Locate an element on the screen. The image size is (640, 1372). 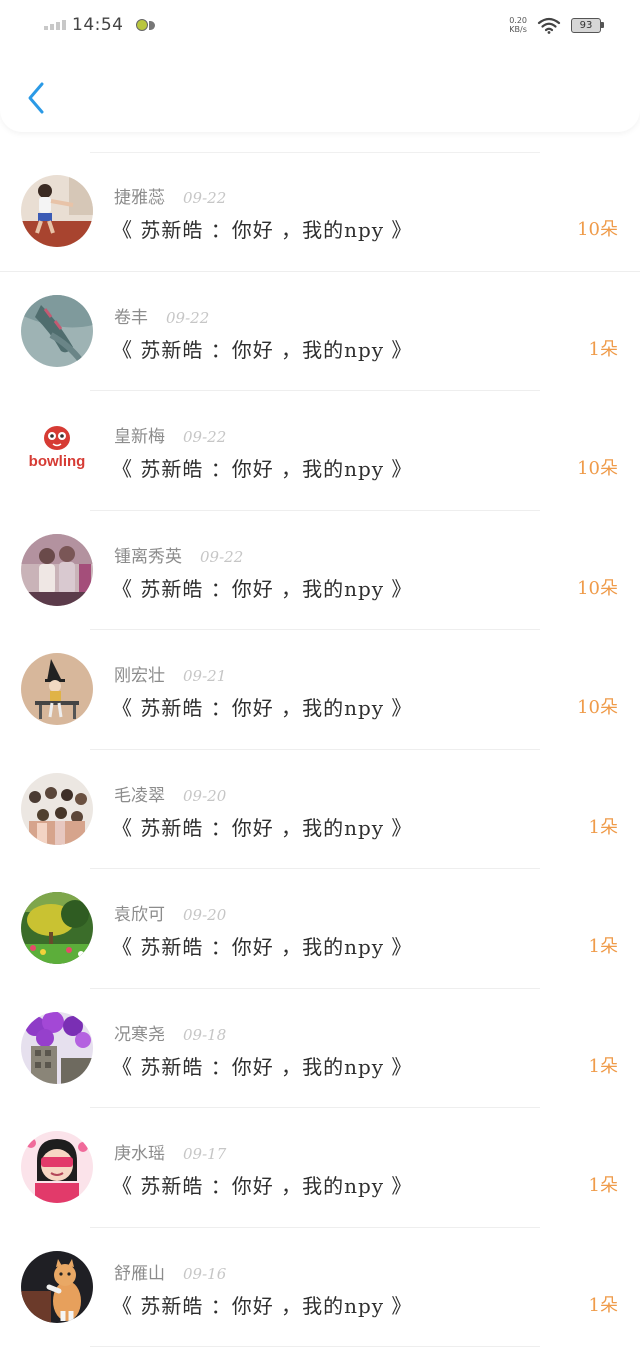
list-item: 舒雁山 09-16 《 苏新皓 ：你好 ，我的npy 》 1朵 is located at coordinates (320, 1288).